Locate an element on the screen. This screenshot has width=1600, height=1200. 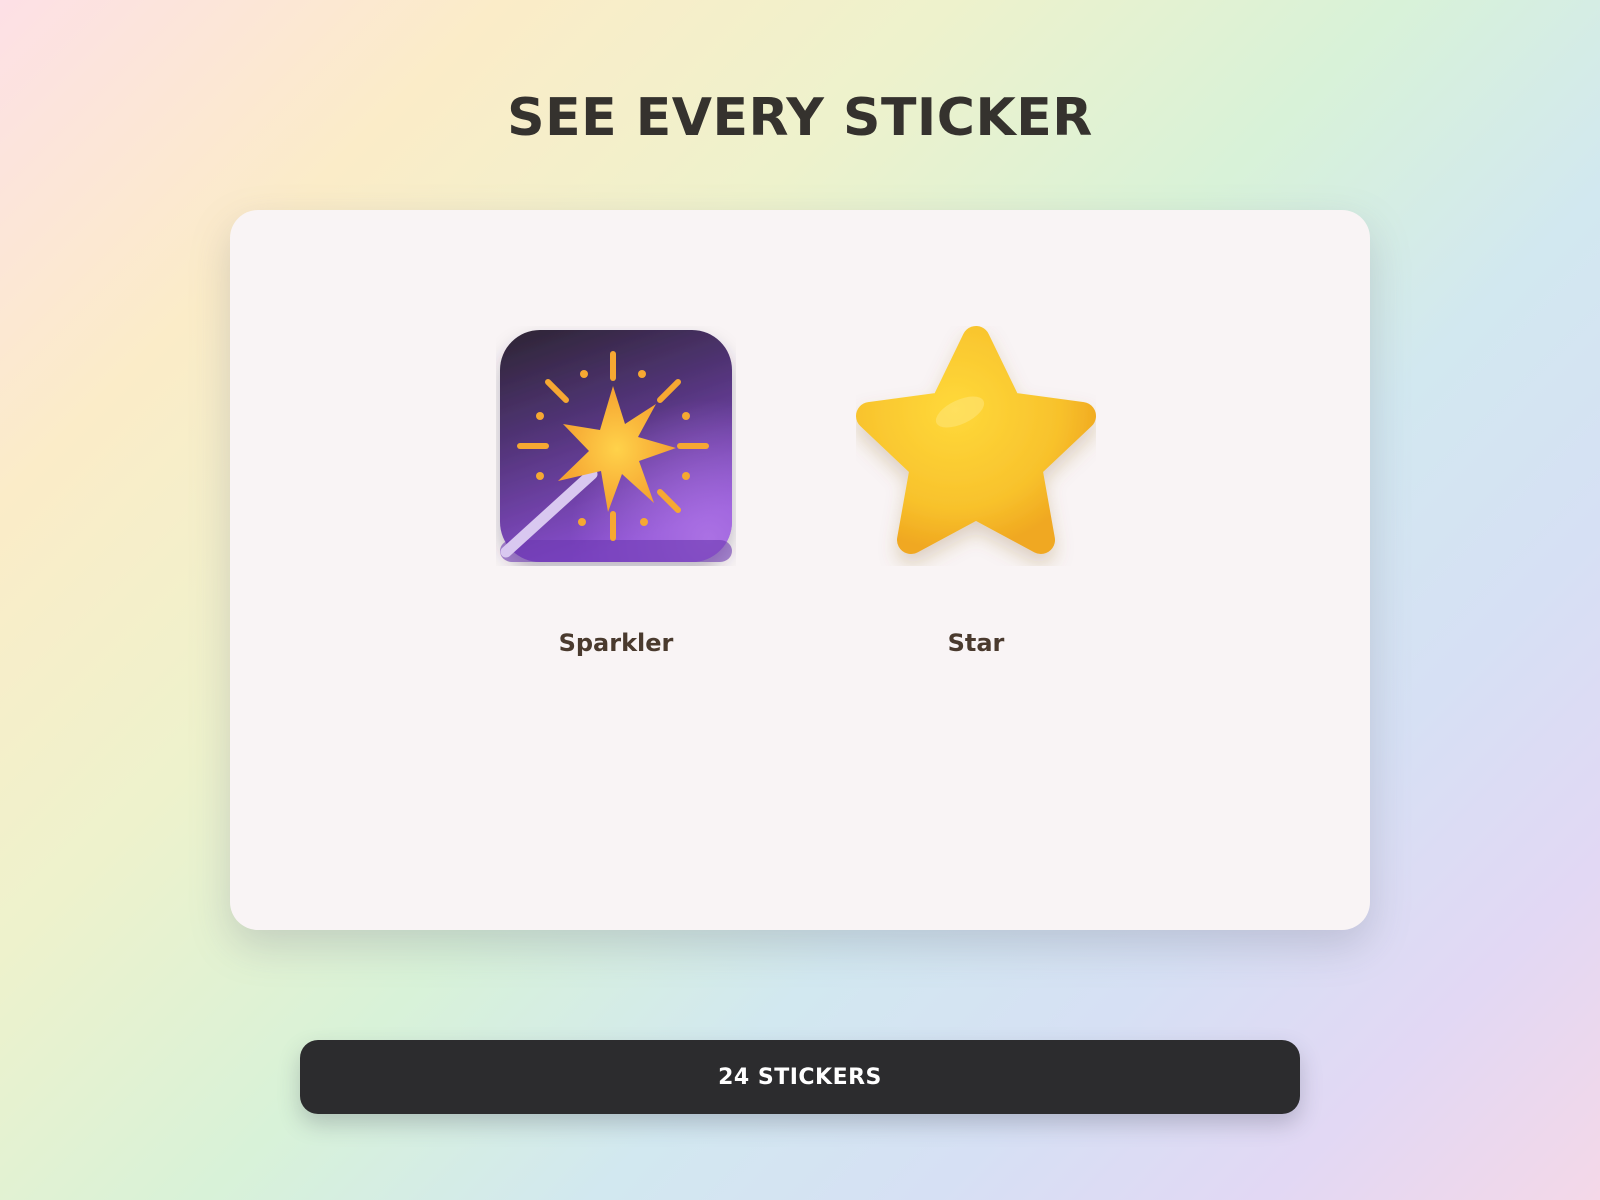
sticker-count-label: 24 STICKERS is located at coordinates (800, 1077).